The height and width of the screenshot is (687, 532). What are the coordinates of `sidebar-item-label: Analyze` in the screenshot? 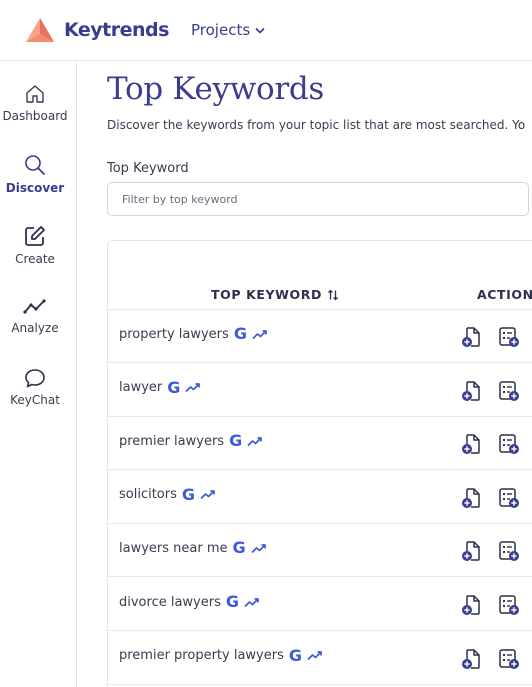 It's located at (35, 328).